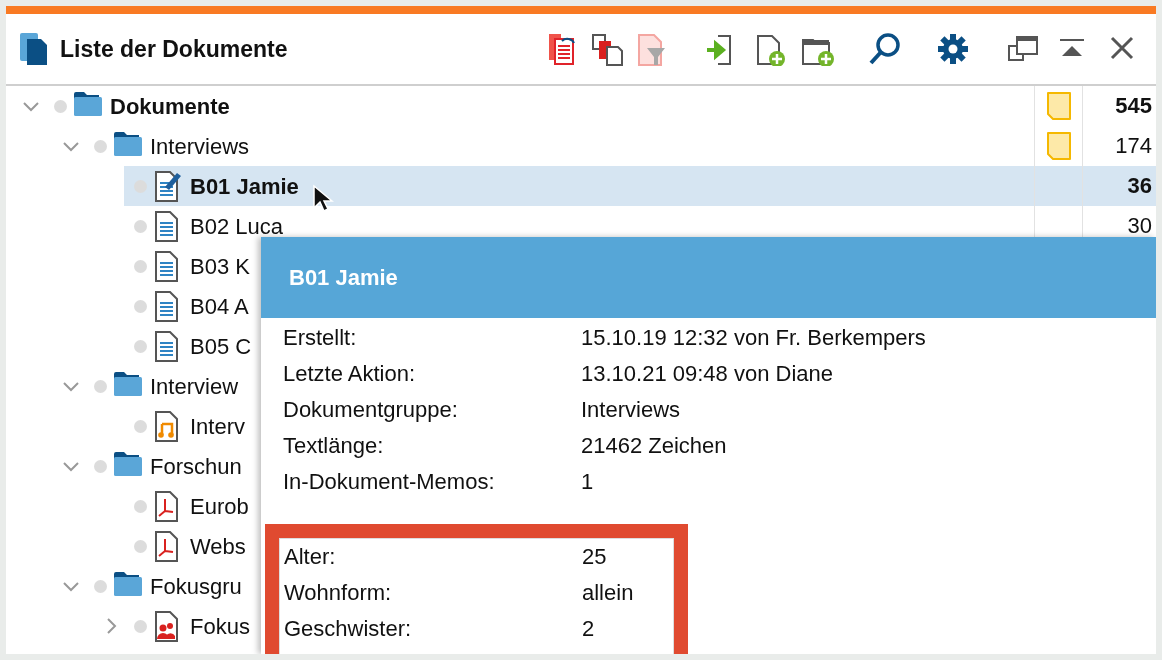 Image resolution: width=1162 pixels, height=660 pixels. Describe the element at coordinates (608, 593) in the screenshot. I see `field-value: allein` at that location.